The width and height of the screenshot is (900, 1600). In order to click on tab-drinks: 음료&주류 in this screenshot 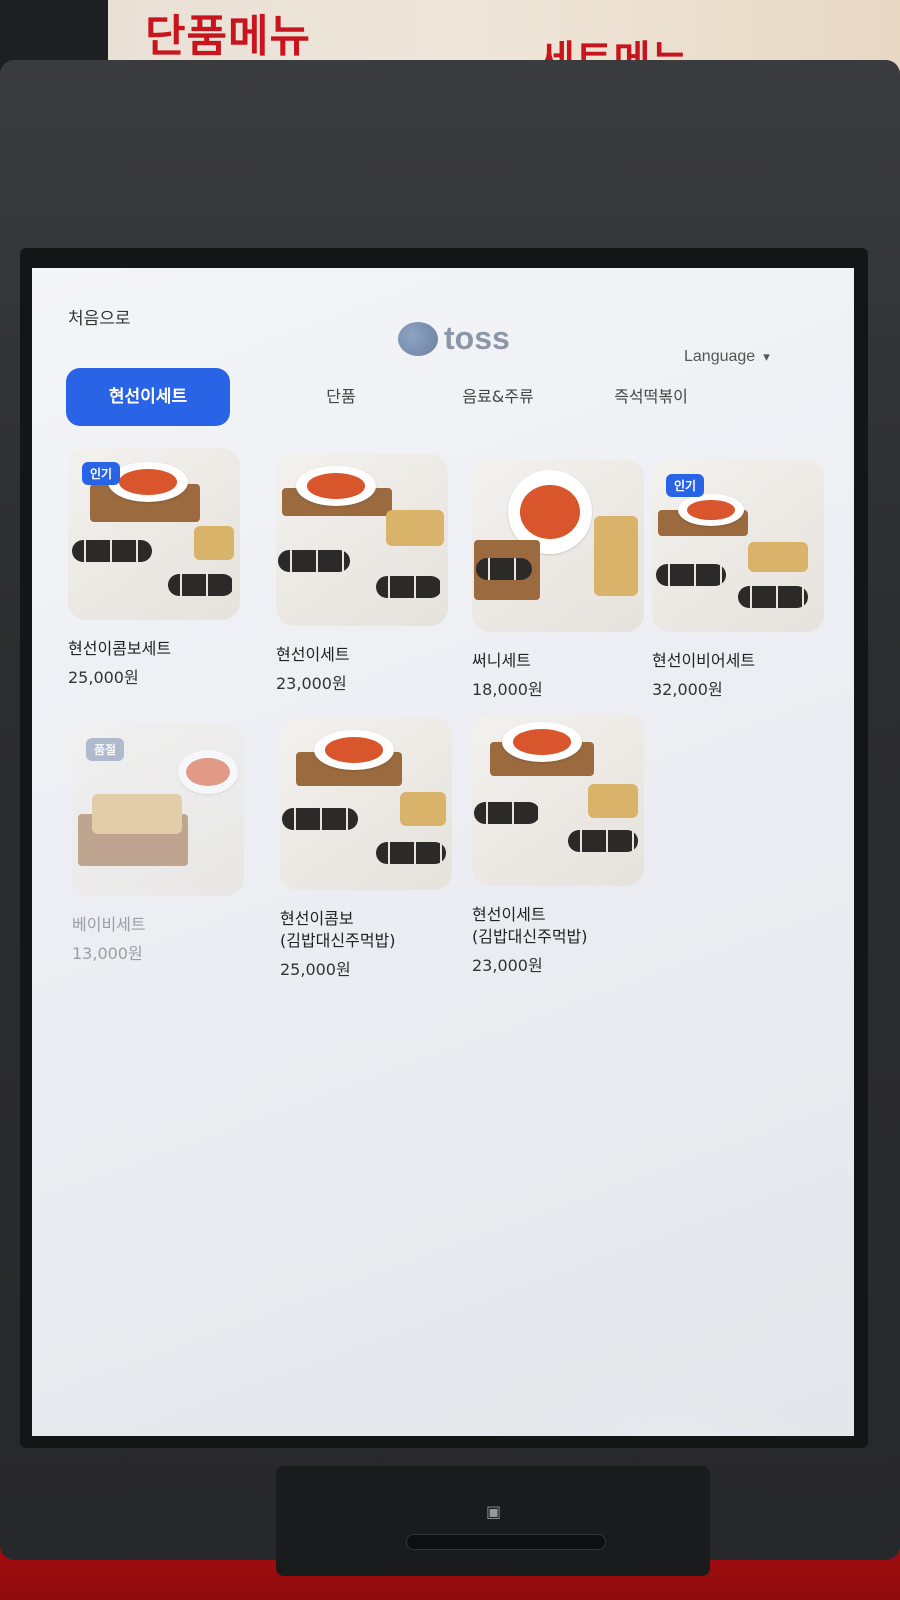, I will do `click(498, 397)`.